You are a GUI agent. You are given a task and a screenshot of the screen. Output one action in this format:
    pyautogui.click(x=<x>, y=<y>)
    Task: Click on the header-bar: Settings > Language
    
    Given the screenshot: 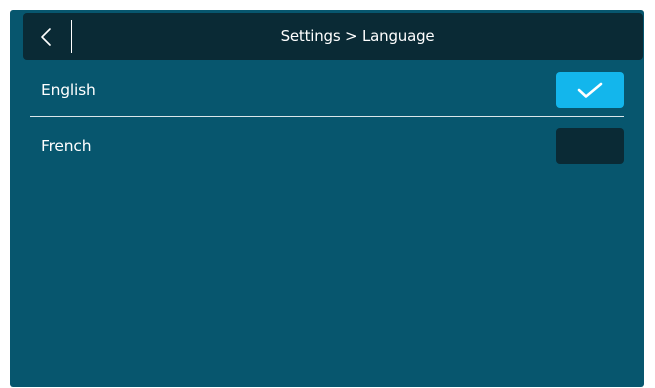 What is the action you would take?
    pyautogui.click(x=333, y=36)
    